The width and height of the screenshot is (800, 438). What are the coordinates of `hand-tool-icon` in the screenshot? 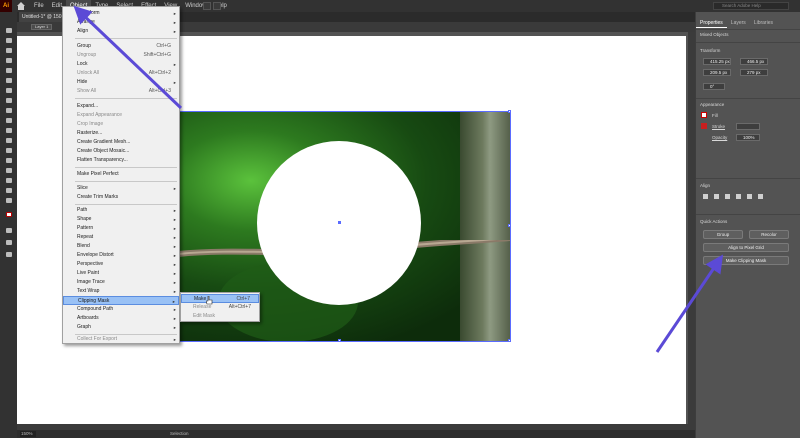 It's located at (8, 190).